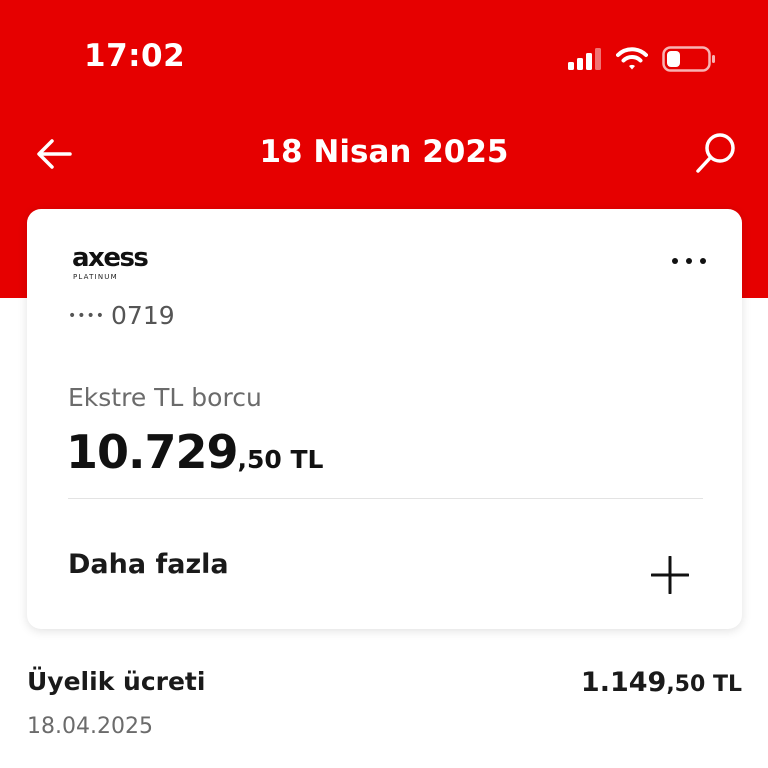 This screenshot has height=768, width=768. I want to click on card-number-mask: ••••, so click(87, 316).